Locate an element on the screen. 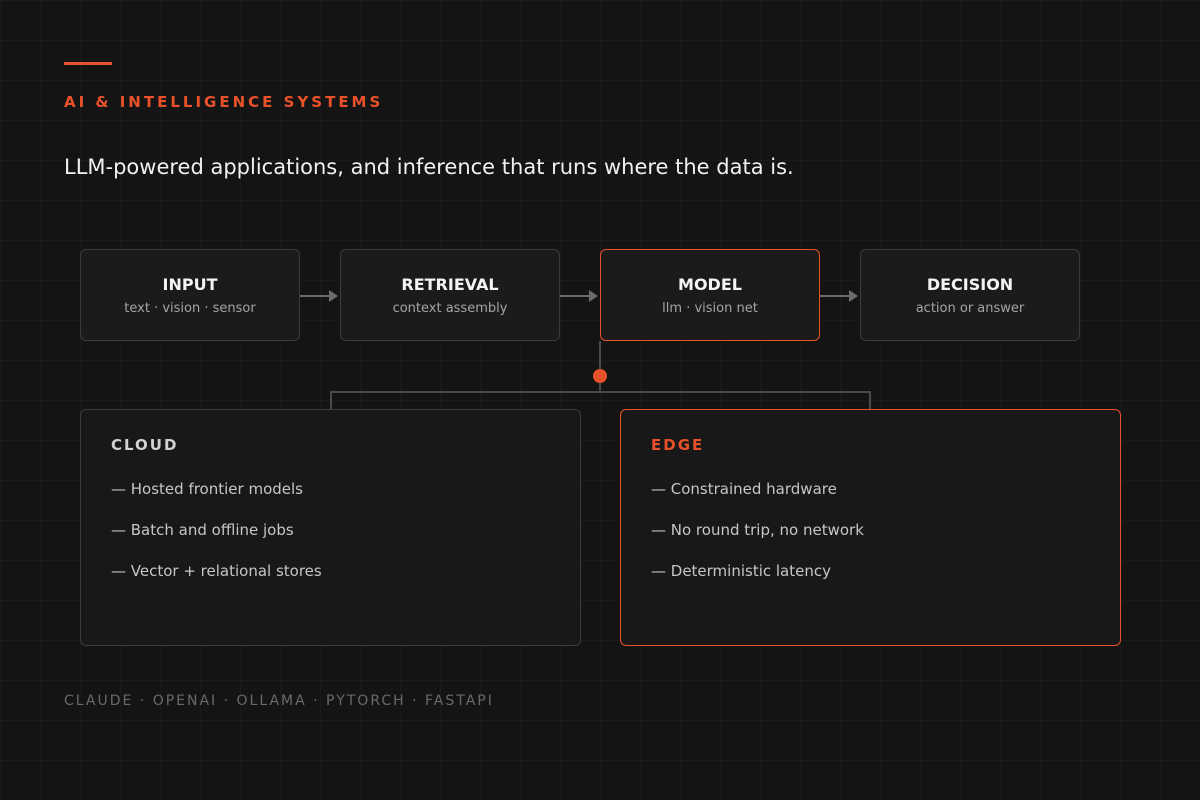 The width and height of the screenshot is (1200, 800). branch-line is located at coordinates (600, 392).